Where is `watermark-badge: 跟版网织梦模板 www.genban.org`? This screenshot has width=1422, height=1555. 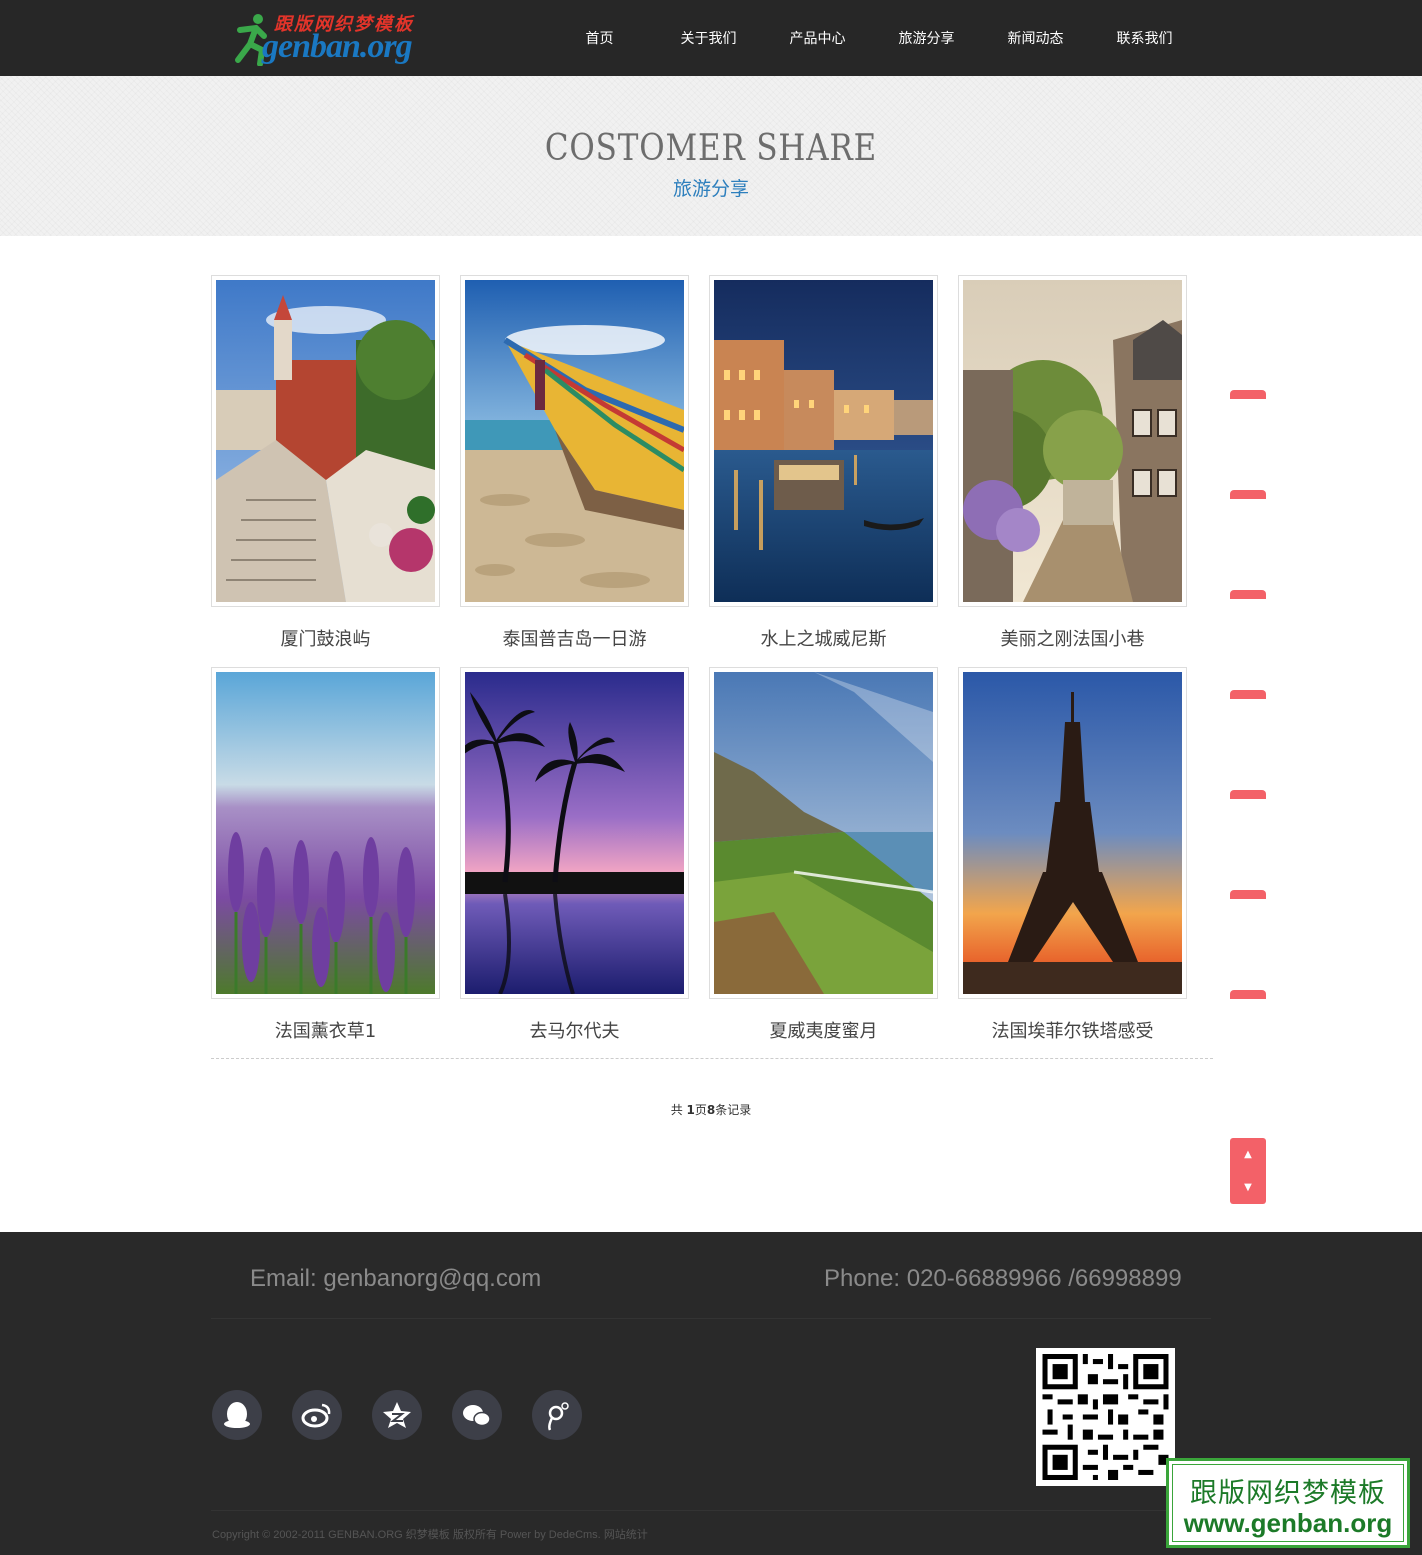 watermark-badge: 跟版网织梦模板 www.genban.org is located at coordinates (1288, 1503).